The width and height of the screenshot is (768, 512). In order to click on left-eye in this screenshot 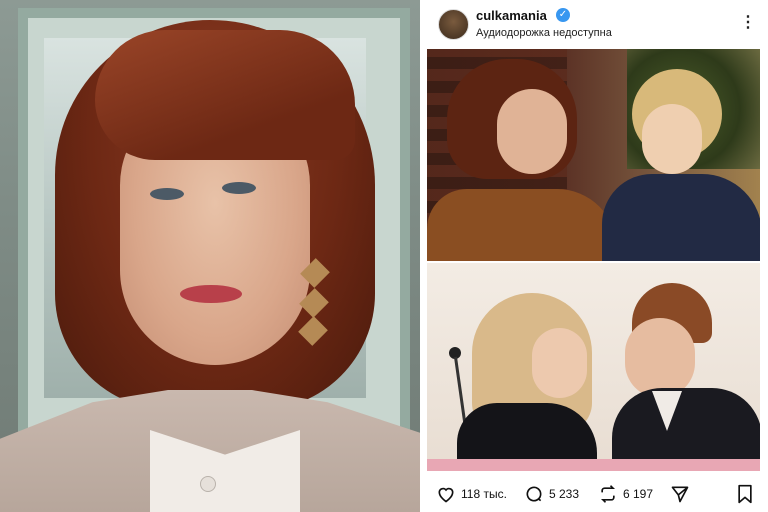, I will do `click(167, 194)`.